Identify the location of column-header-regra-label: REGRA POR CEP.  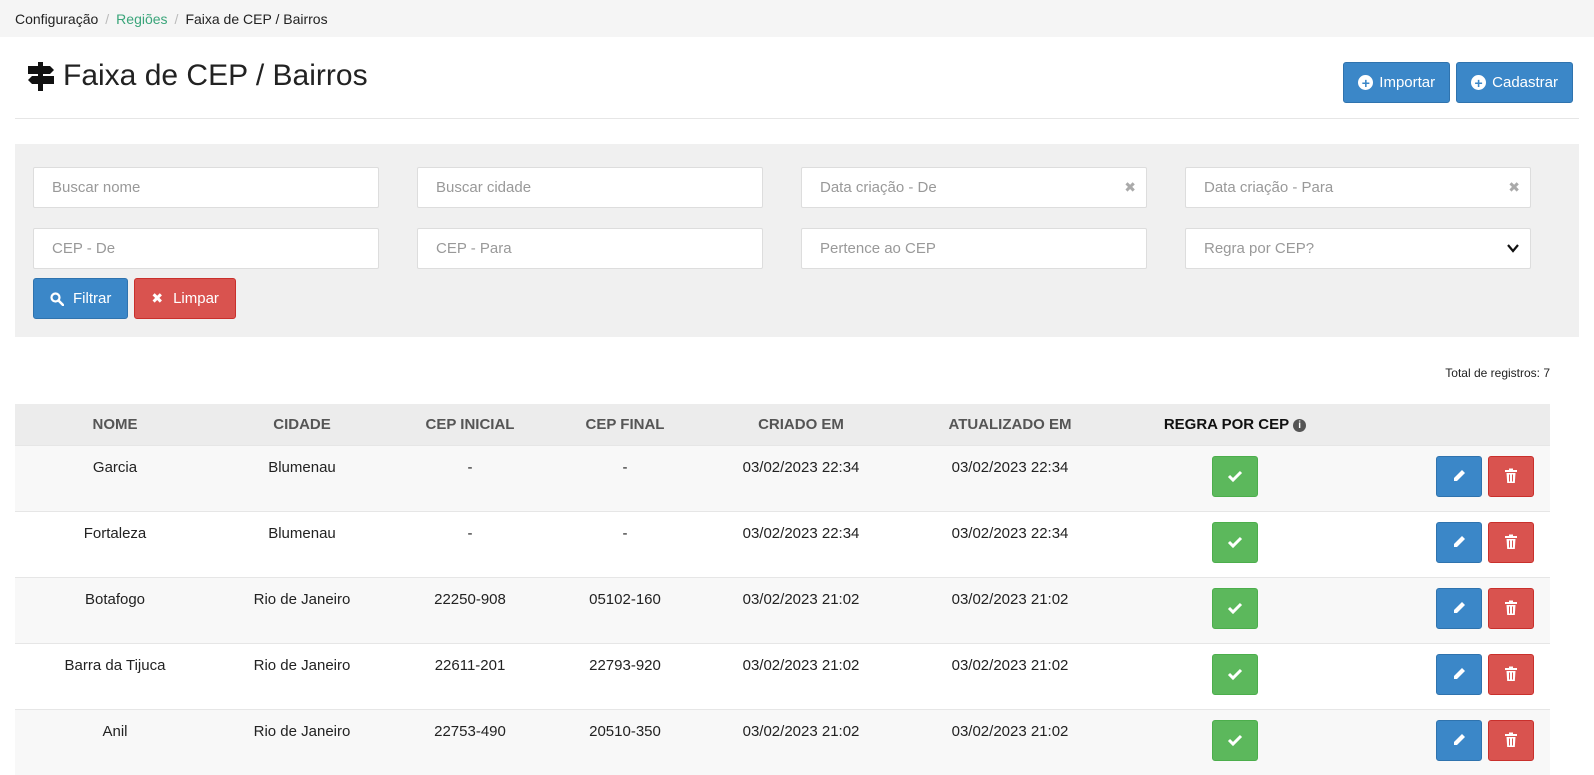
(1226, 424).